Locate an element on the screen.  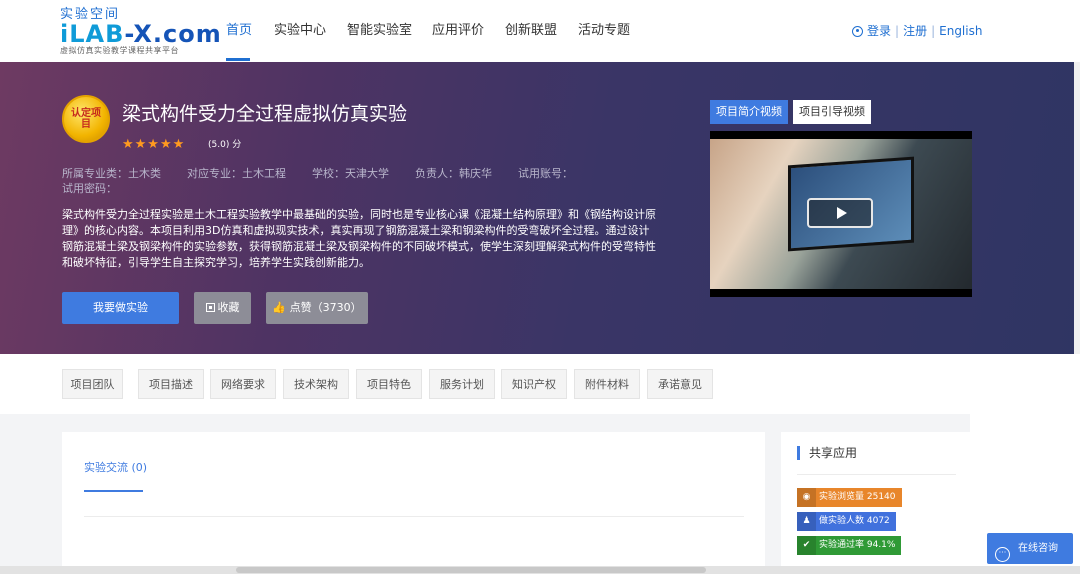
video-player is located at coordinates (841, 214).